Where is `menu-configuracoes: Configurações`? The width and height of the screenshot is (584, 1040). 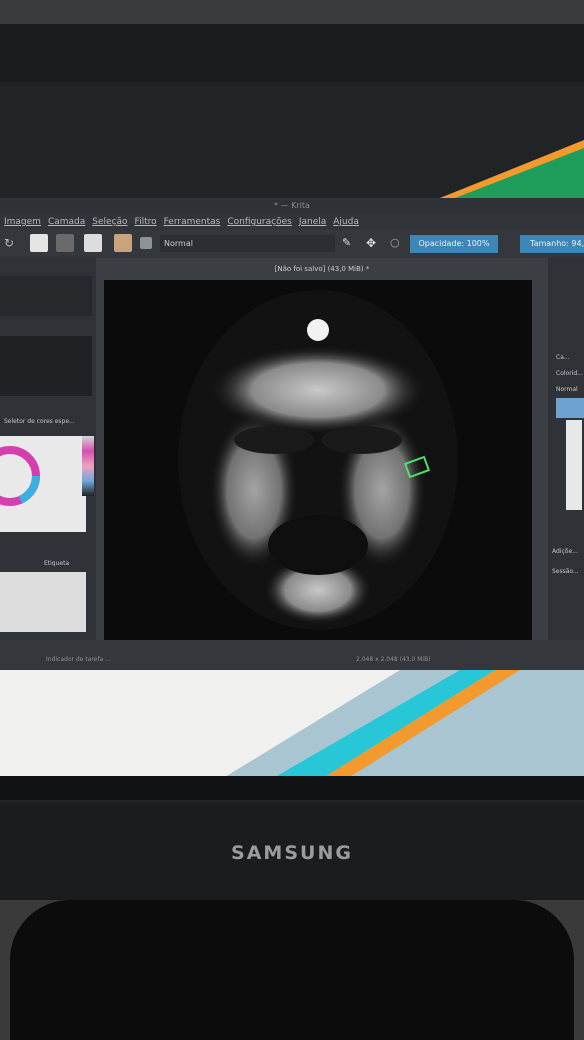
menu-configuracoes: Configurações is located at coordinates (259, 222).